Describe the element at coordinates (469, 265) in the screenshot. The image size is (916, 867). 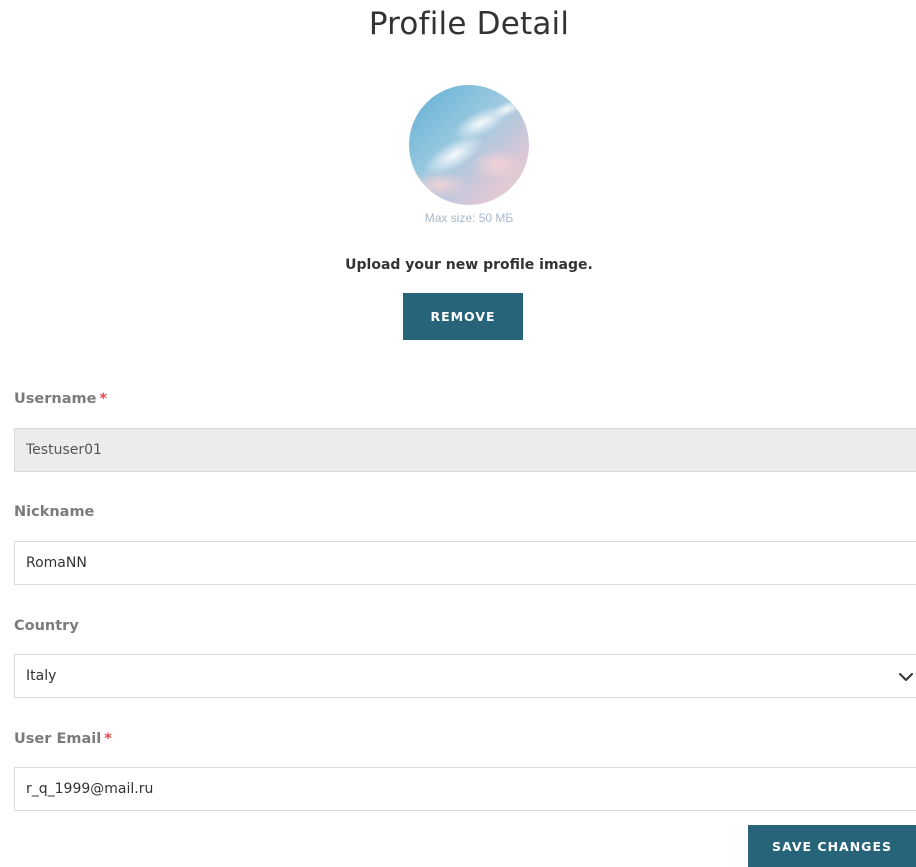
I see `upload-instructions: Upload your new profile image.` at that location.